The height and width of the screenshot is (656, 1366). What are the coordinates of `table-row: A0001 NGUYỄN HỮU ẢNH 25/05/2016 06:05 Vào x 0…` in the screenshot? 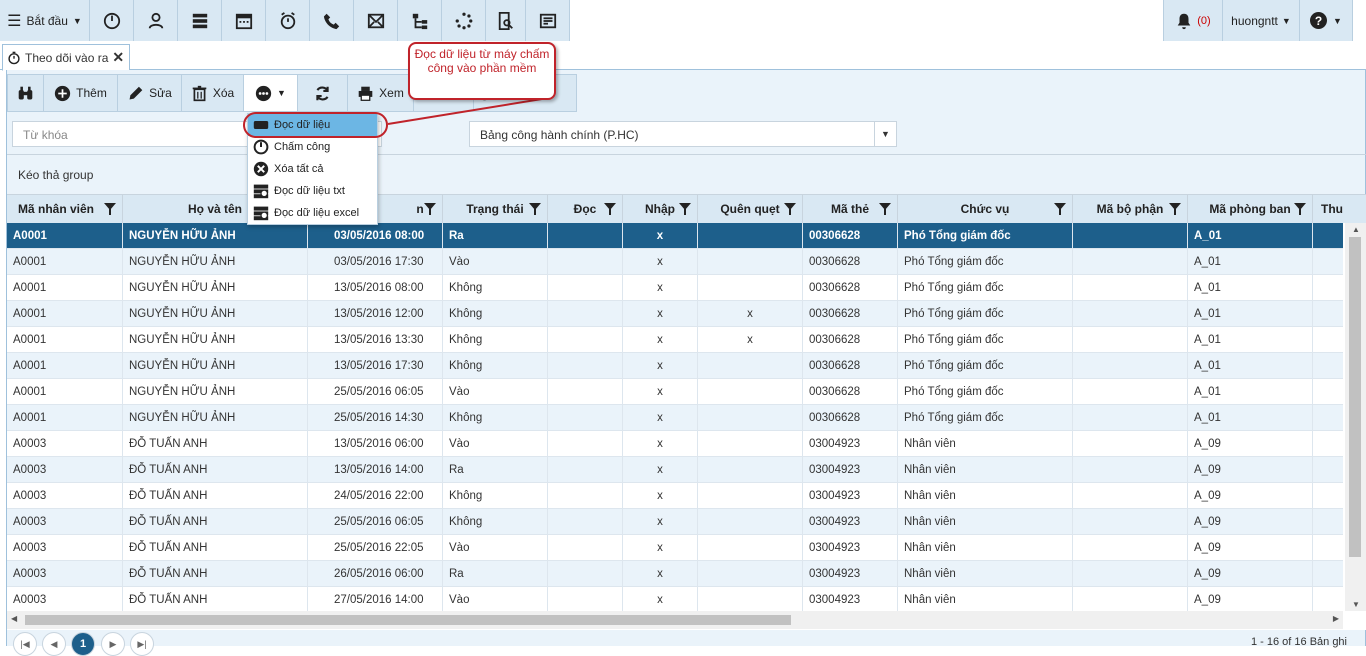 It's located at (675, 392).